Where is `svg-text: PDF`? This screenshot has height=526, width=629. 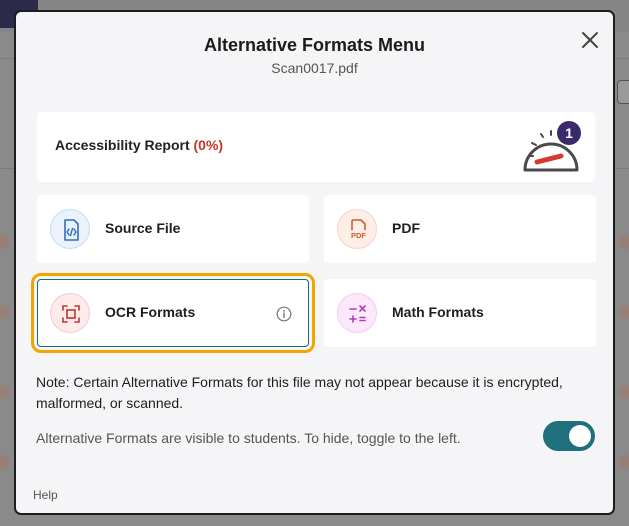 svg-text: PDF is located at coordinates (358, 235).